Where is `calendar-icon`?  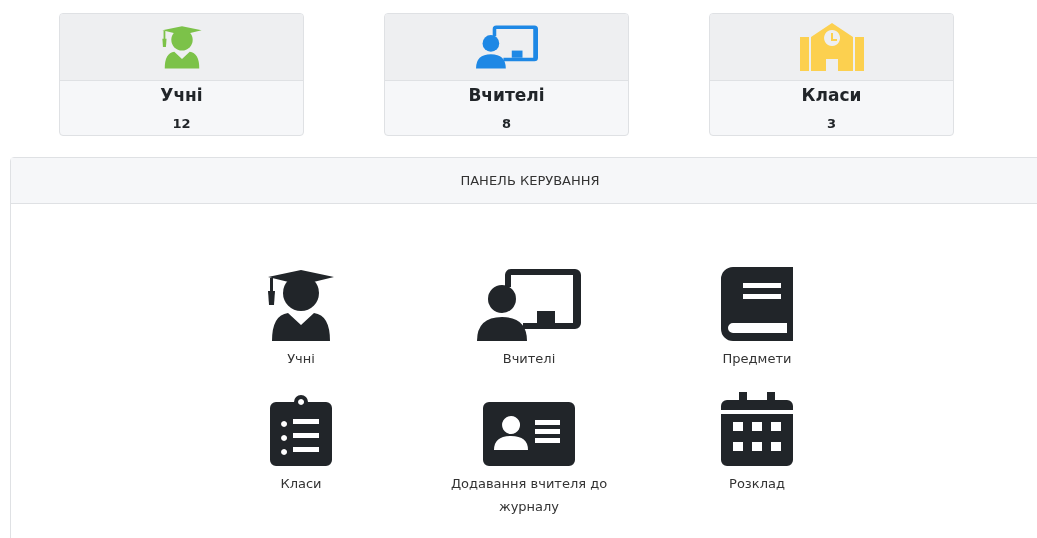 calendar-icon is located at coordinates (757, 429).